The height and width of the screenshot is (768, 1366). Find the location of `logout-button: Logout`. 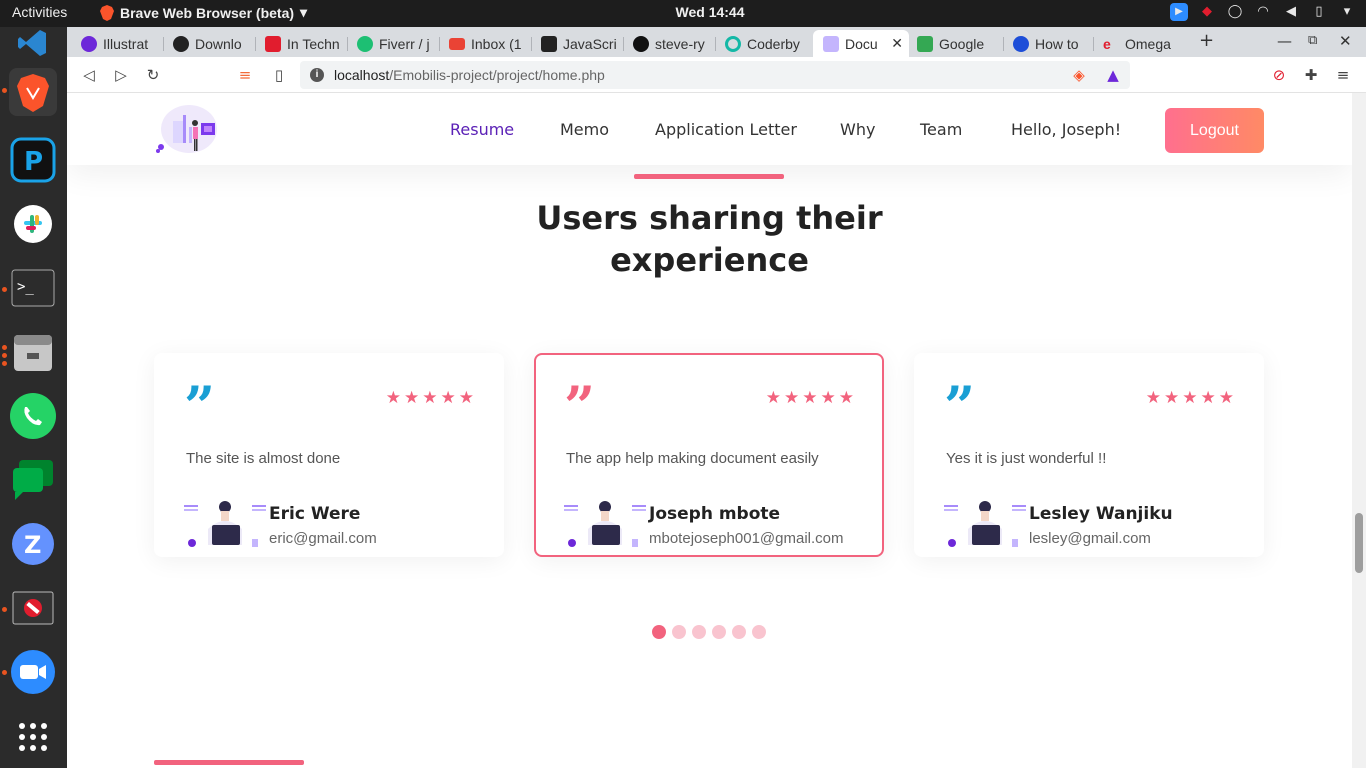

logout-button: Logout is located at coordinates (1214, 130).